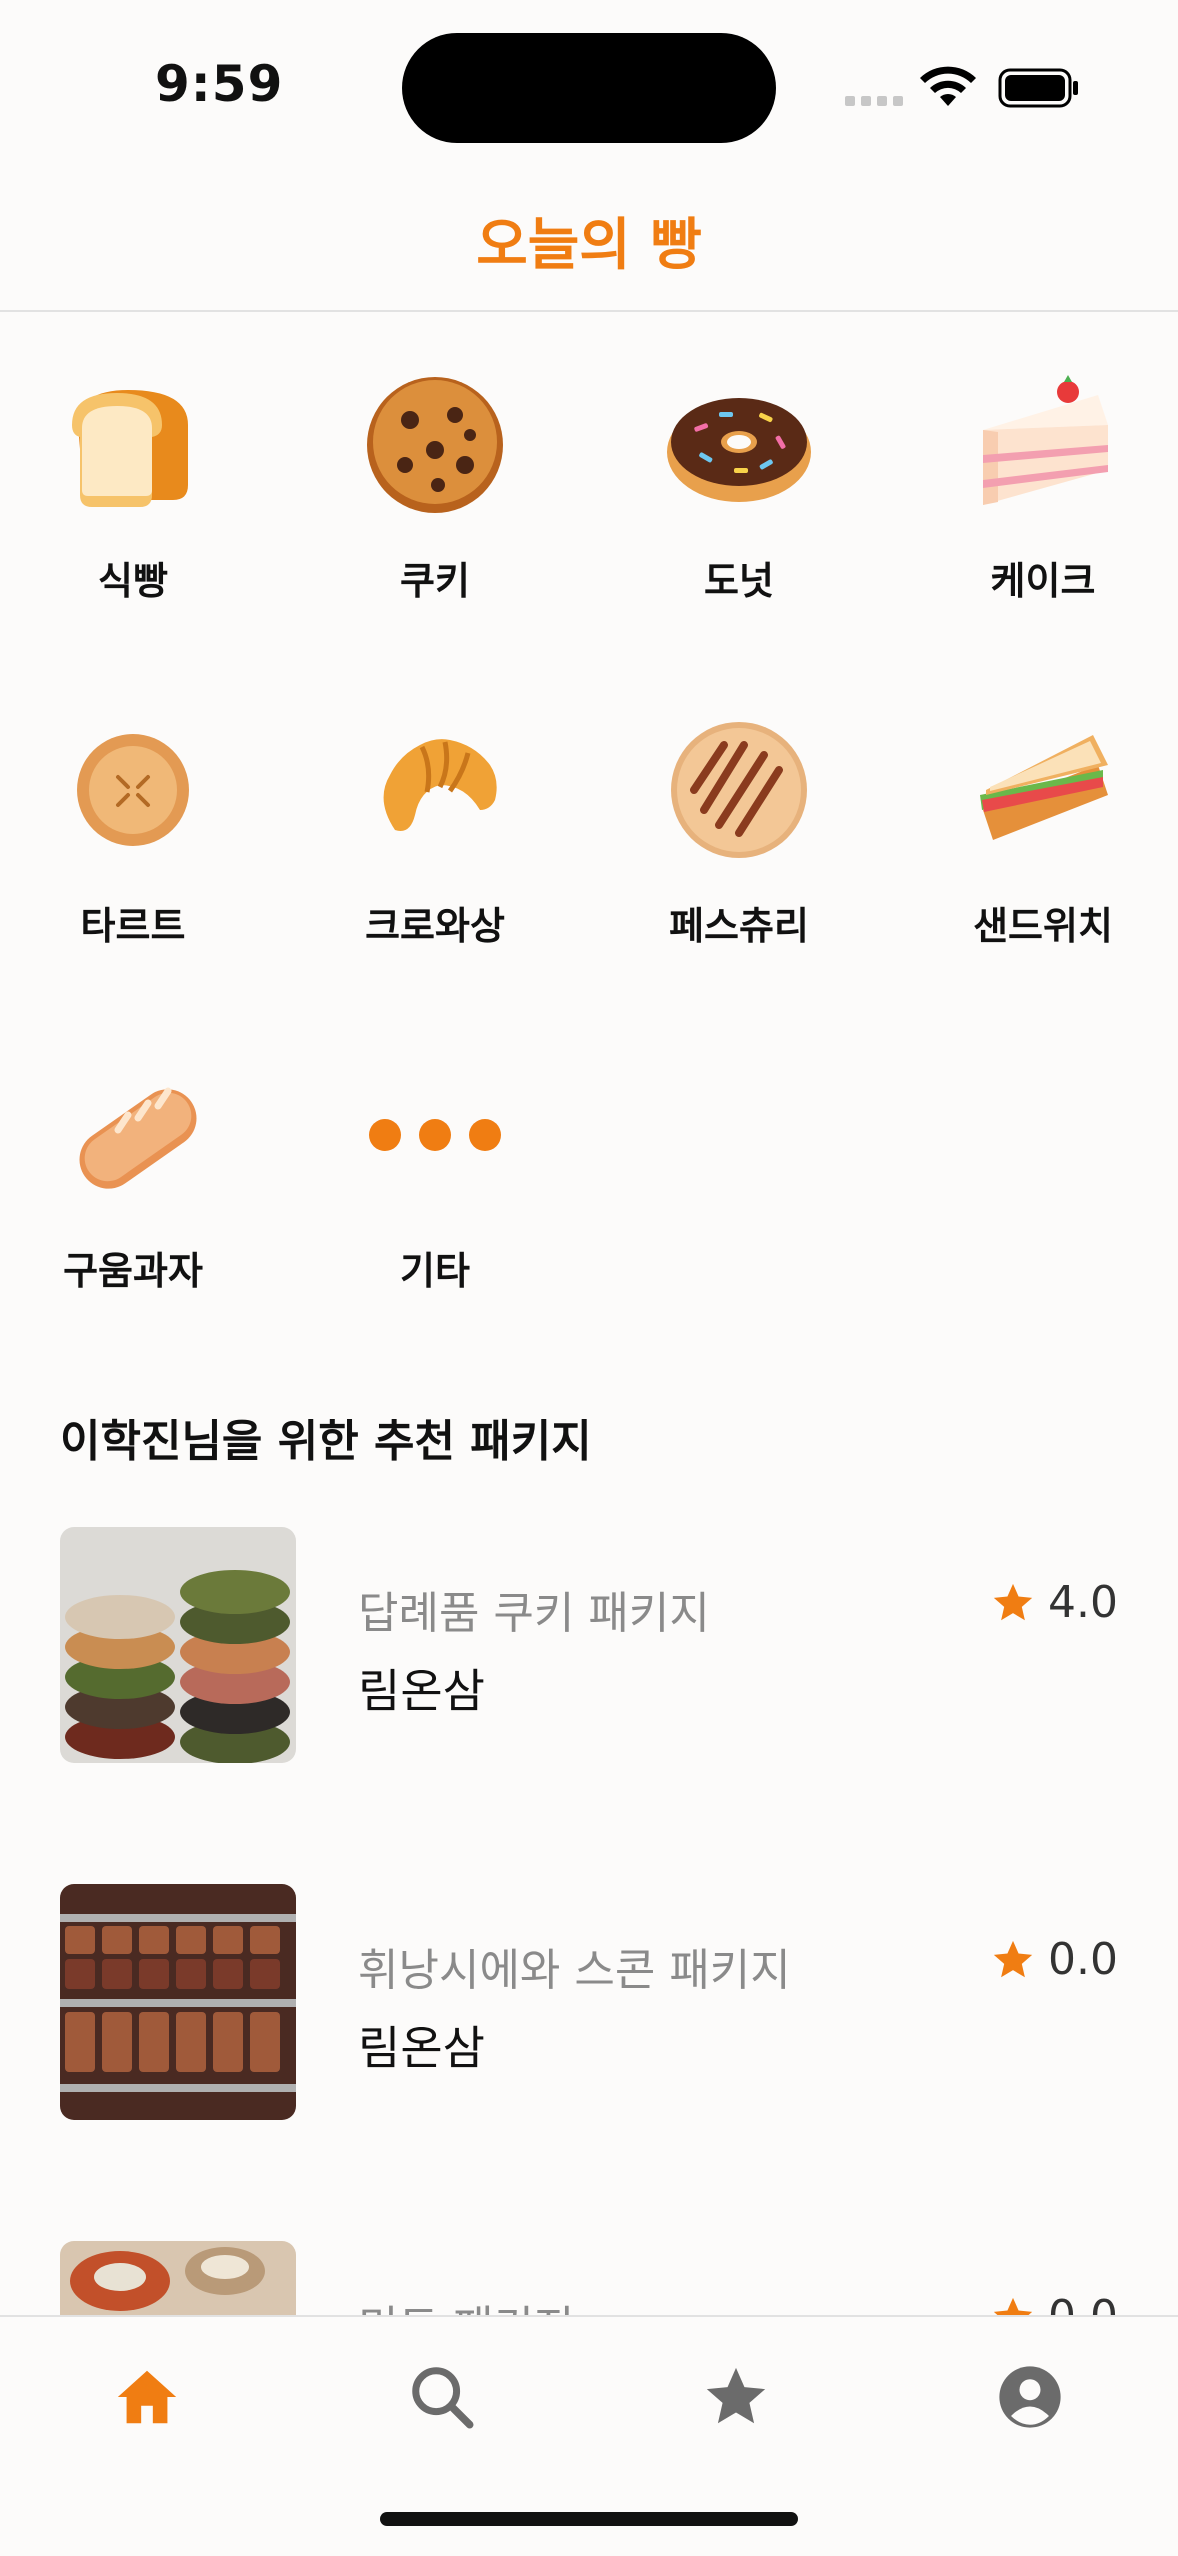 This screenshot has height=2556, width=1178. What do you see at coordinates (435, 1135) in the screenshot?
I see `more-icon` at bounding box center [435, 1135].